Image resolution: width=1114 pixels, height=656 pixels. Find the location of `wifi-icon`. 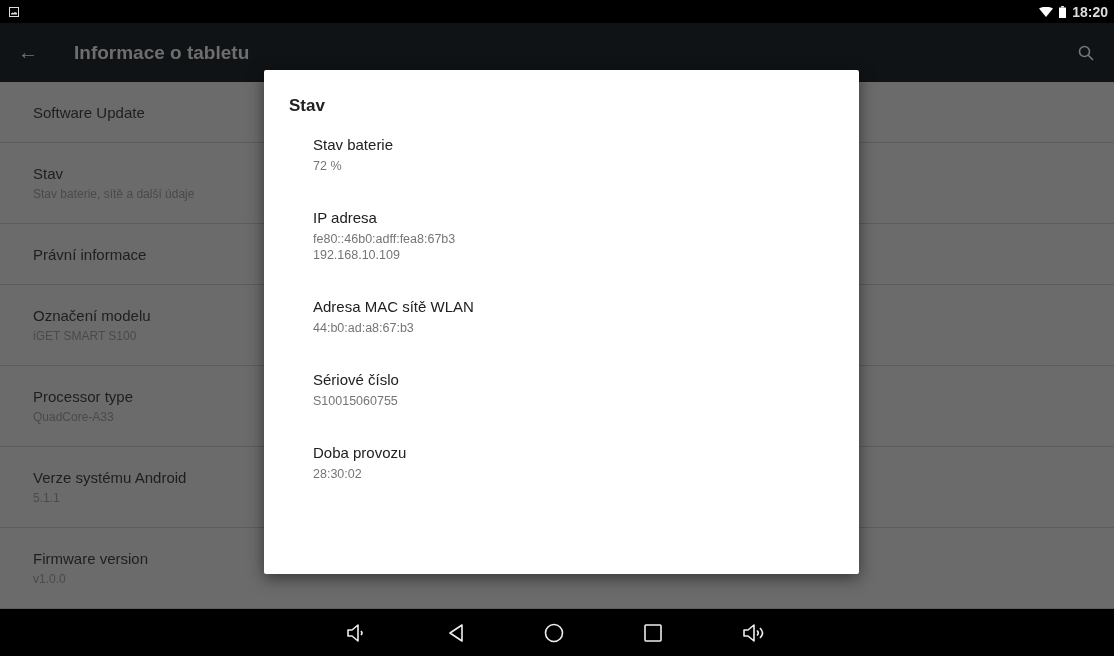

wifi-icon is located at coordinates (1046, 11).